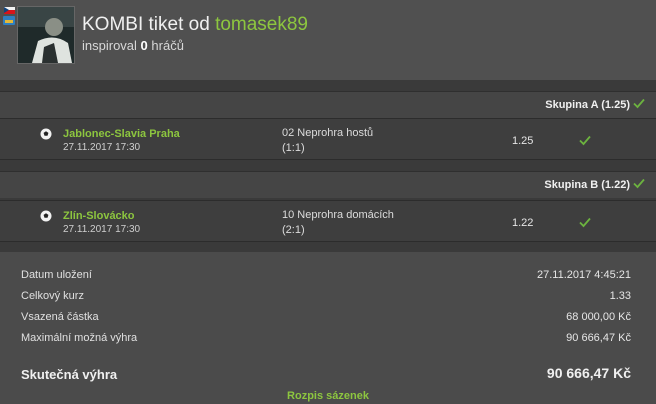 This screenshot has height=404, width=656. What do you see at coordinates (587, 185) in the screenshot?
I see `group-label: Skupina B (1.22)` at bounding box center [587, 185].